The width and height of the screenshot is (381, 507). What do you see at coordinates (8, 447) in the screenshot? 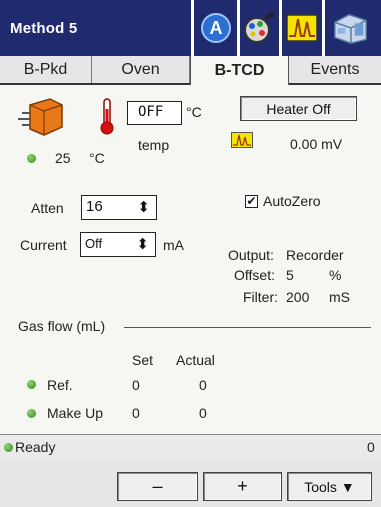
I see `ready-status-led` at bounding box center [8, 447].